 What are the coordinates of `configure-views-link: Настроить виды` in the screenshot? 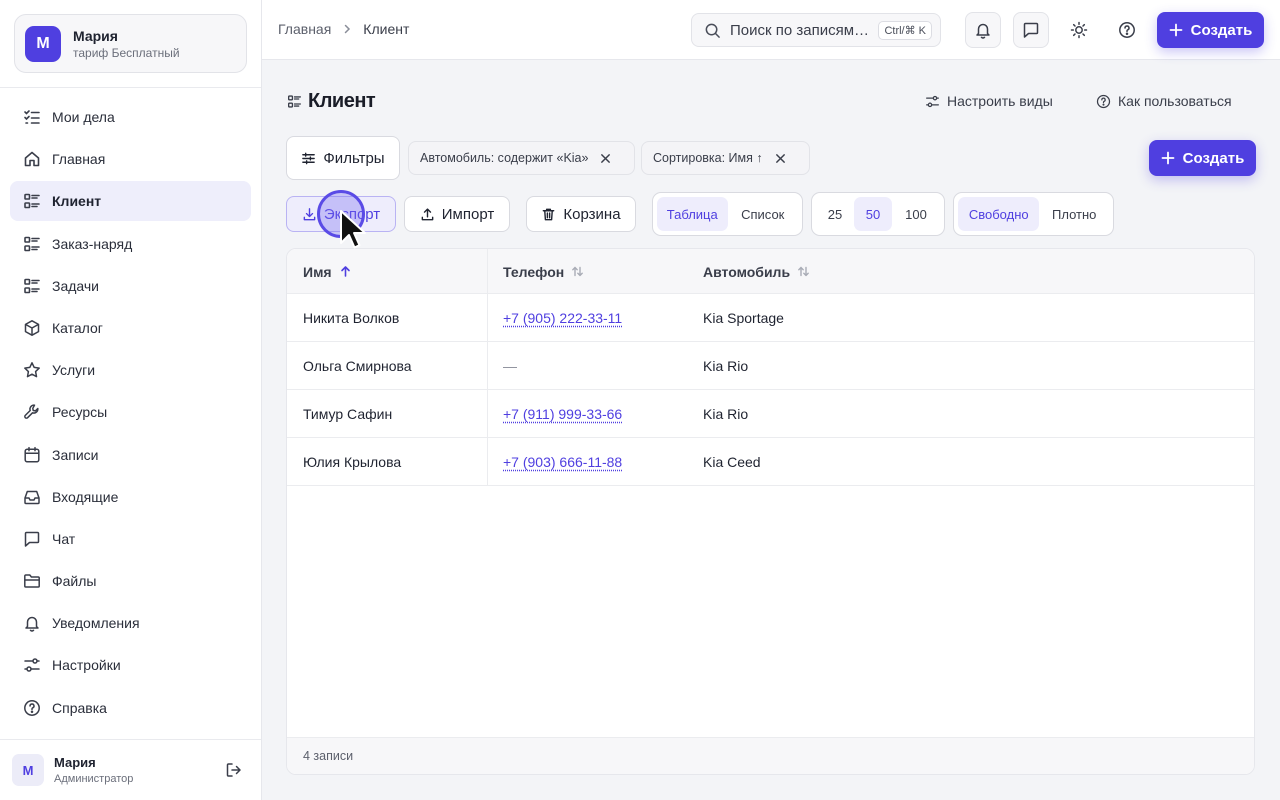 It's located at (989, 101).